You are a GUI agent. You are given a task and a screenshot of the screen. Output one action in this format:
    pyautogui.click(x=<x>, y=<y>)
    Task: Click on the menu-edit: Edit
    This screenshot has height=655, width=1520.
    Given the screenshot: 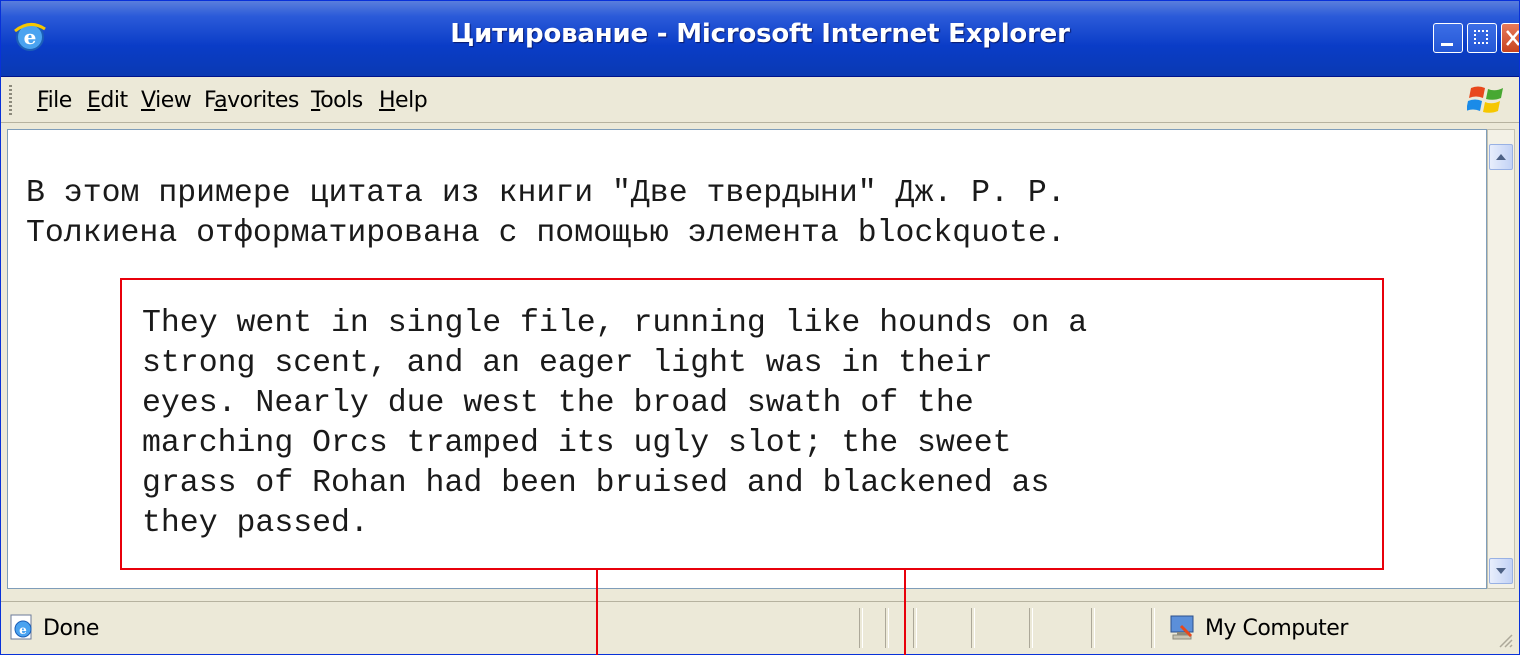 What is the action you would take?
    pyautogui.click(x=107, y=100)
    